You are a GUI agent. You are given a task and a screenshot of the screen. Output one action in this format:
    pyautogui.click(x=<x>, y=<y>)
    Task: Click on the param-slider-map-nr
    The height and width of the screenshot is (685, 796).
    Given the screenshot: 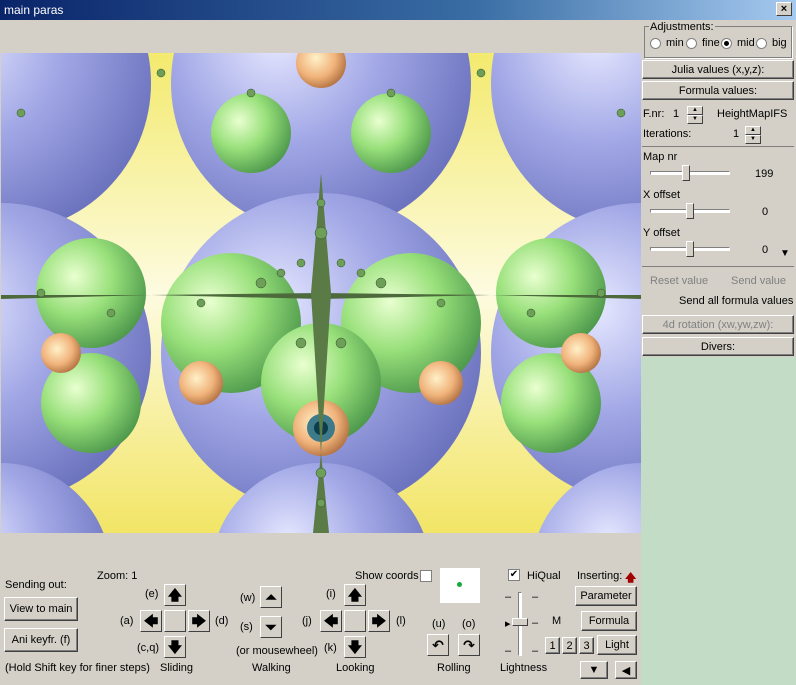 What is the action you would take?
    pyautogui.click(x=686, y=173)
    